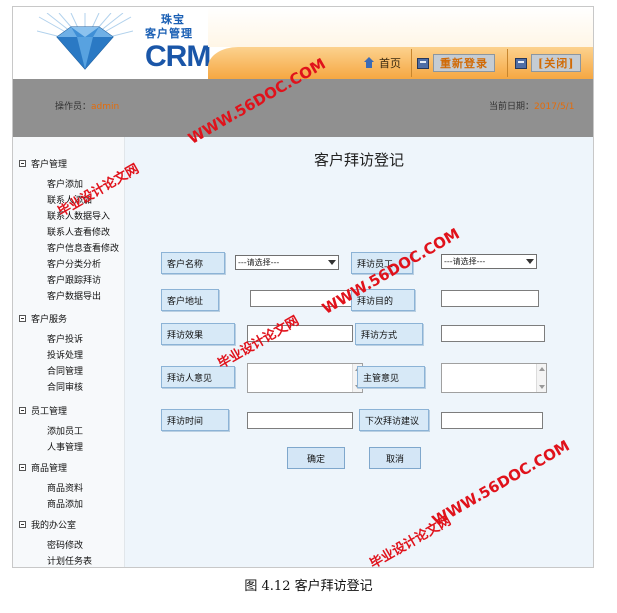 The image size is (617, 613). I want to click on sidebar-group-employee-management: 员工管理, so click(43, 410).